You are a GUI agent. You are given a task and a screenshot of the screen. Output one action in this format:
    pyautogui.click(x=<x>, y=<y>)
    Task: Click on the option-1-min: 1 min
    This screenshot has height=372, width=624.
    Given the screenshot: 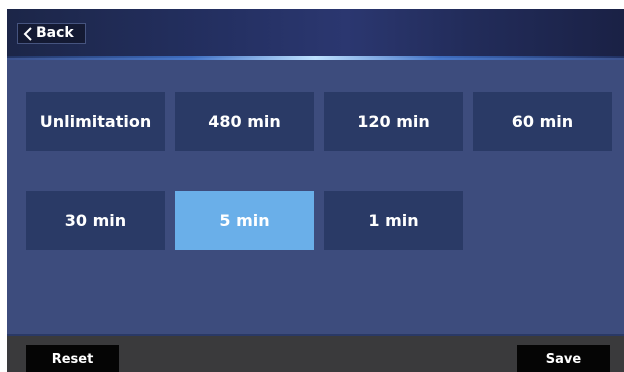 What is the action you would take?
    pyautogui.click(x=393, y=220)
    